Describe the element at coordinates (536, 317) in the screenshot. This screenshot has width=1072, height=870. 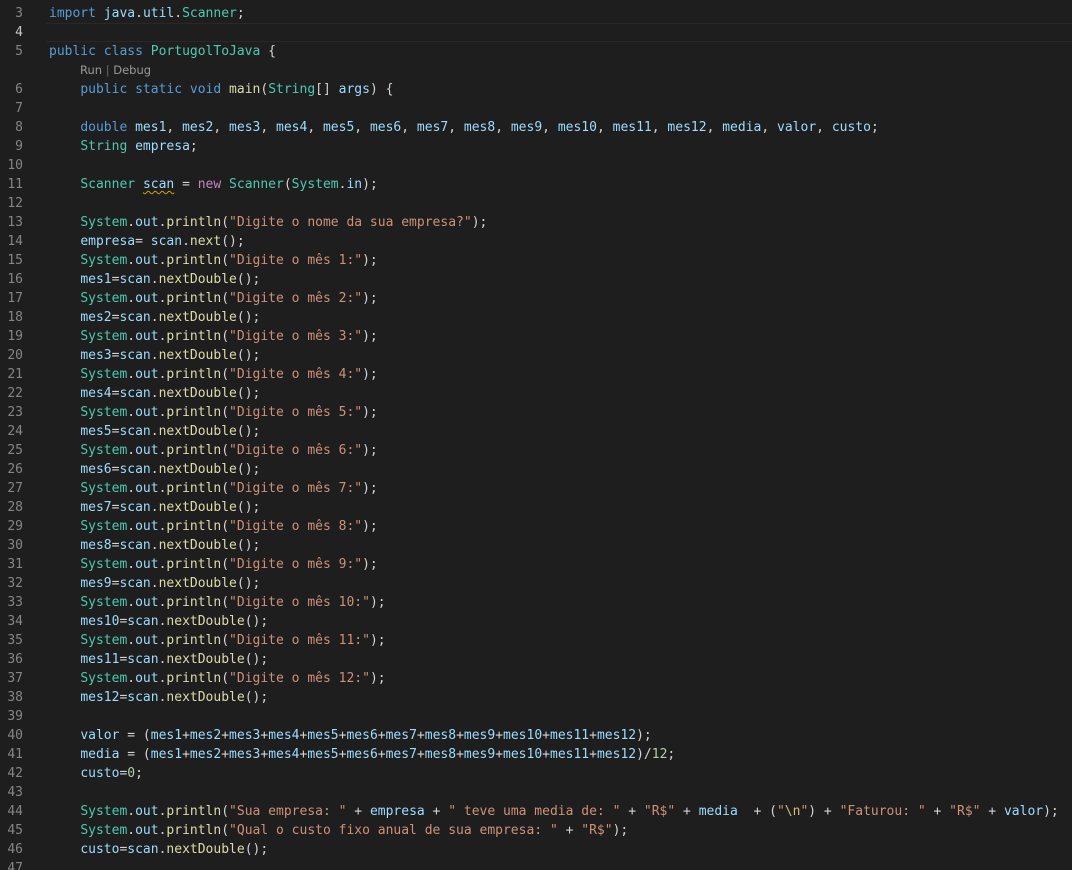
I see `code-line: 18 mes2=scan.nextDouble();` at that location.